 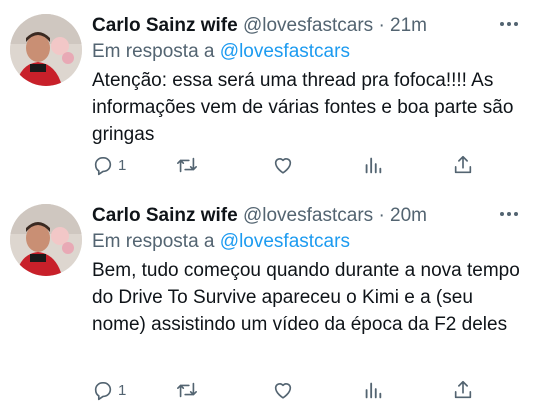 I want to click on tweet-header: Carlo Sainz wife @lovesfastcars · 20m, so click(x=259, y=216).